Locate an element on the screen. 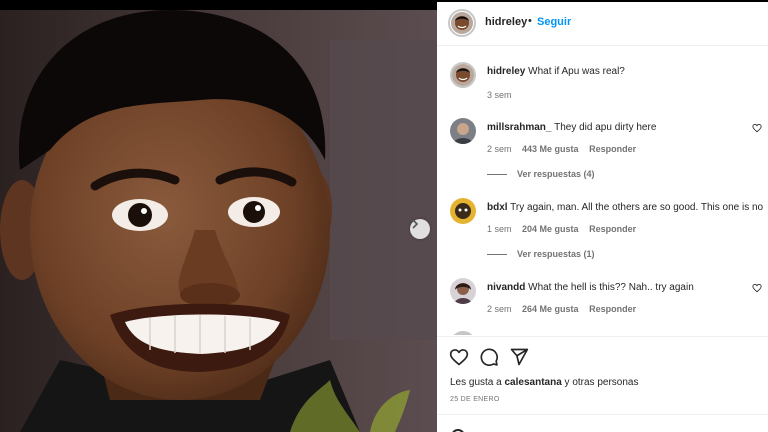 The width and height of the screenshot is (768, 432). likes-user: calesantana is located at coordinates (533, 382).